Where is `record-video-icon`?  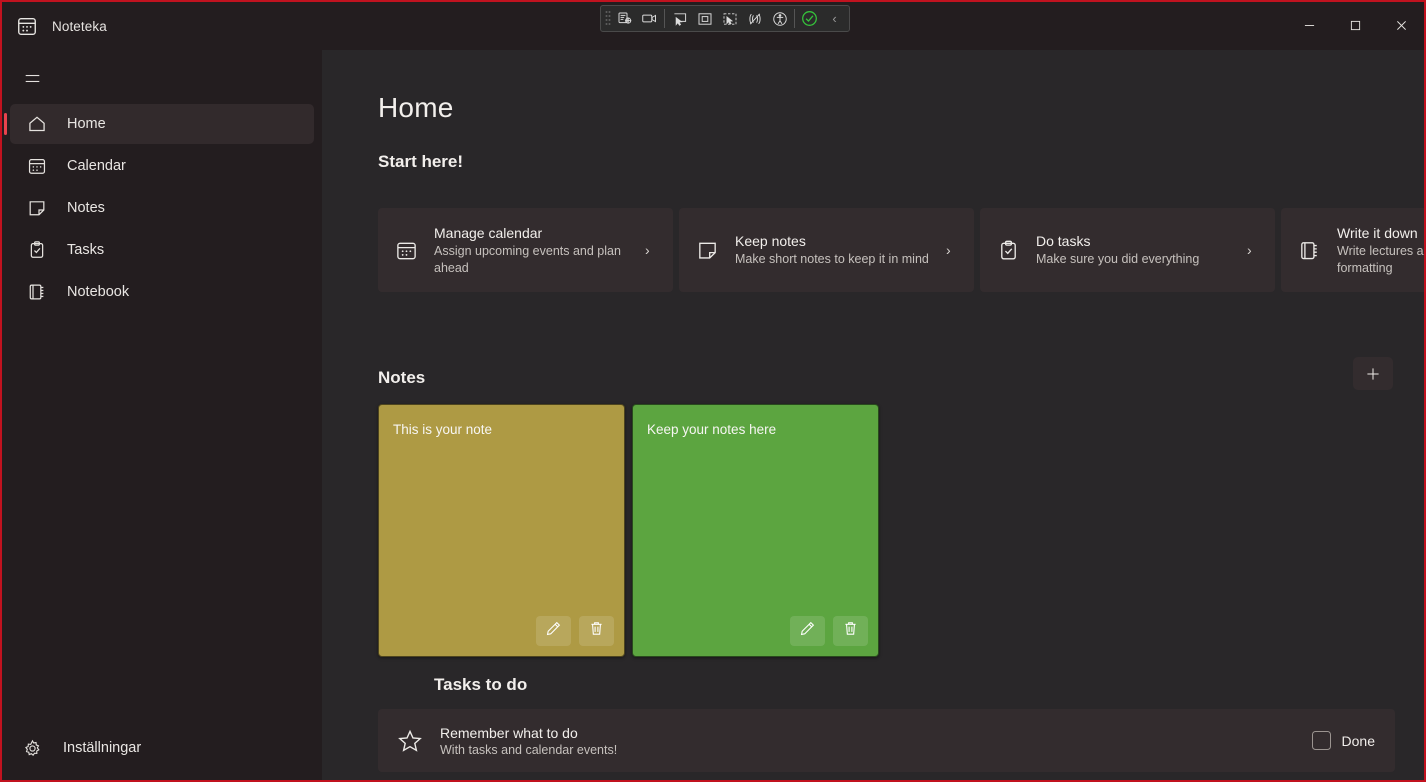 record-video-icon is located at coordinates (649, 18).